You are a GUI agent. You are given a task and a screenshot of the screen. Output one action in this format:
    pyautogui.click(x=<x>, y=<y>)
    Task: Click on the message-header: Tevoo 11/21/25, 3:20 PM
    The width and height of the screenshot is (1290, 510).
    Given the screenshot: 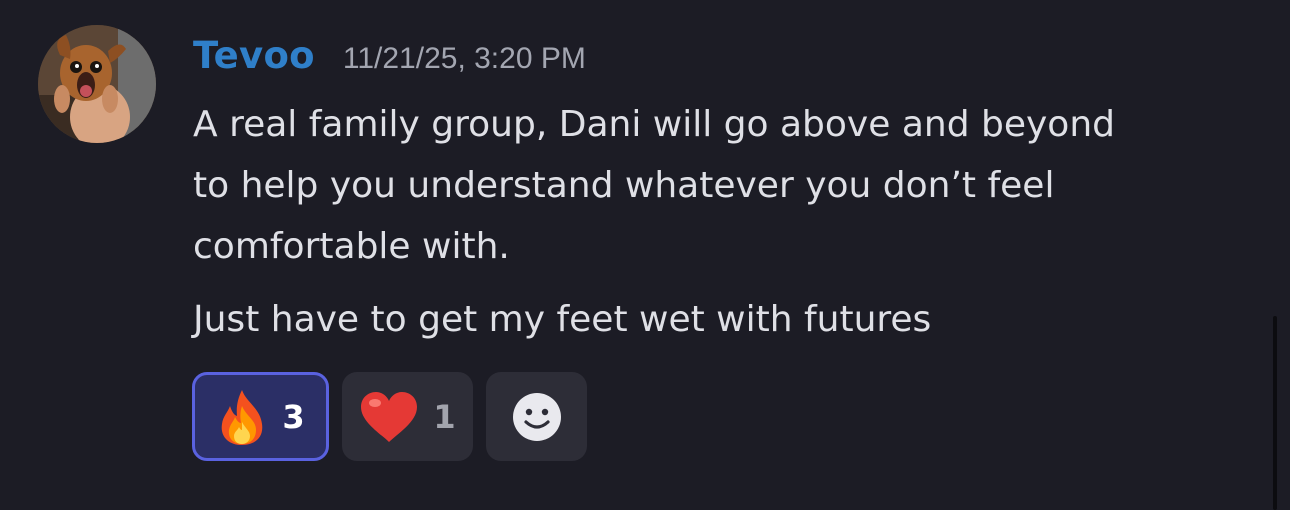 What is the action you would take?
    pyautogui.click(x=389, y=61)
    